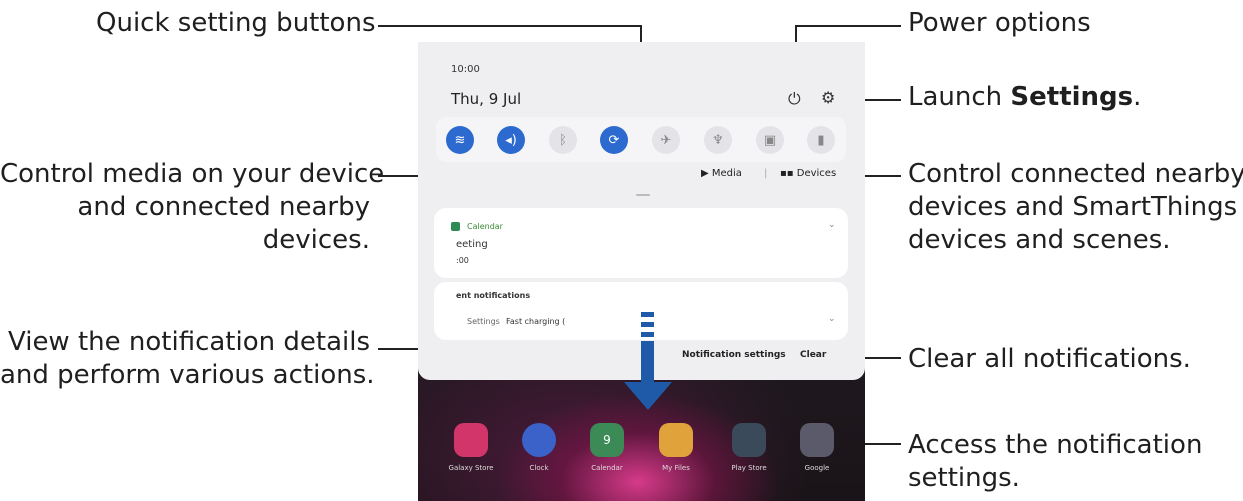 The height and width of the screenshot is (501, 1243). Describe the element at coordinates (1055, 462) in the screenshot. I see `annotation-notification-settings: Access the notification settings.` at that location.